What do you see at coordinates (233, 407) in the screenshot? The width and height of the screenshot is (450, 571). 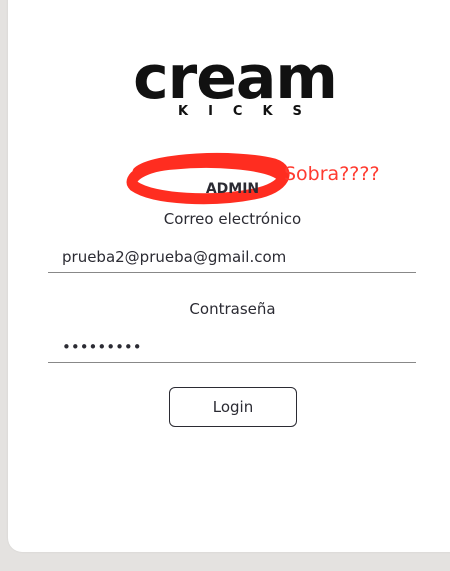 I see `login-button: Login` at bounding box center [233, 407].